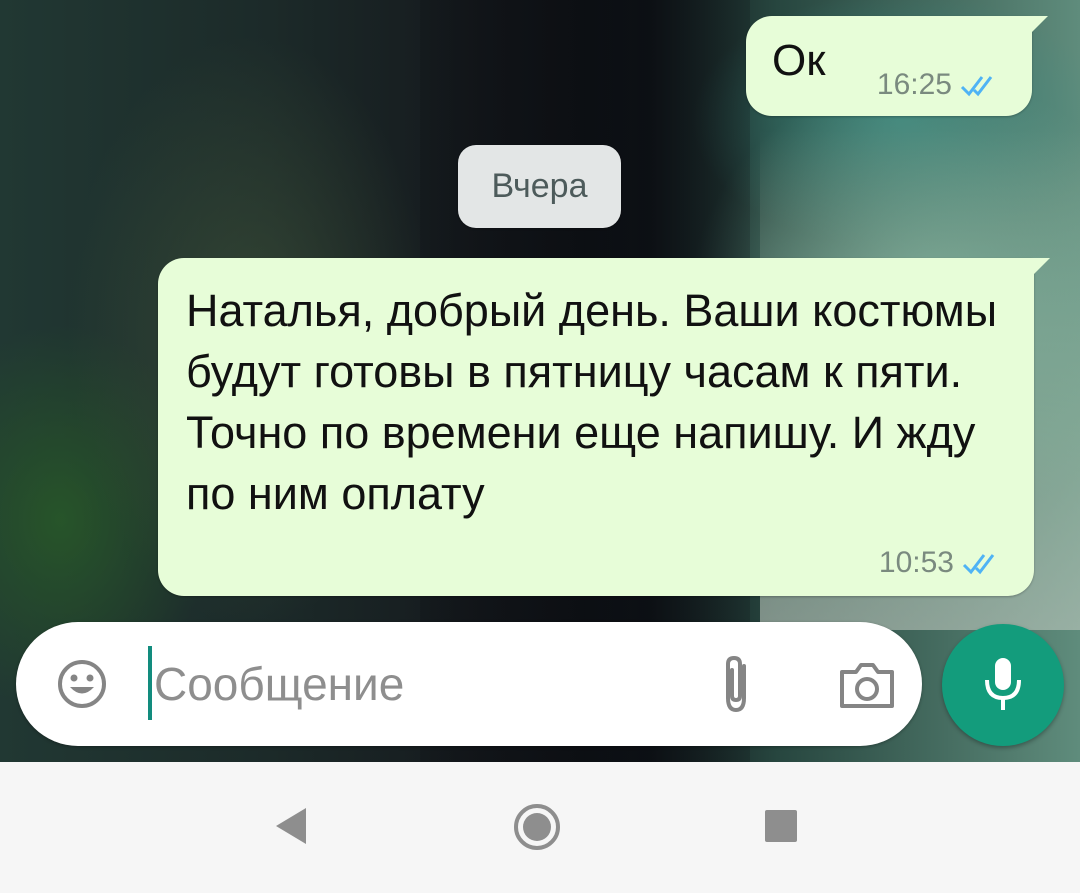 The height and width of the screenshot is (893, 1080). I want to click on date-separator: Вчера, so click(539, 186).